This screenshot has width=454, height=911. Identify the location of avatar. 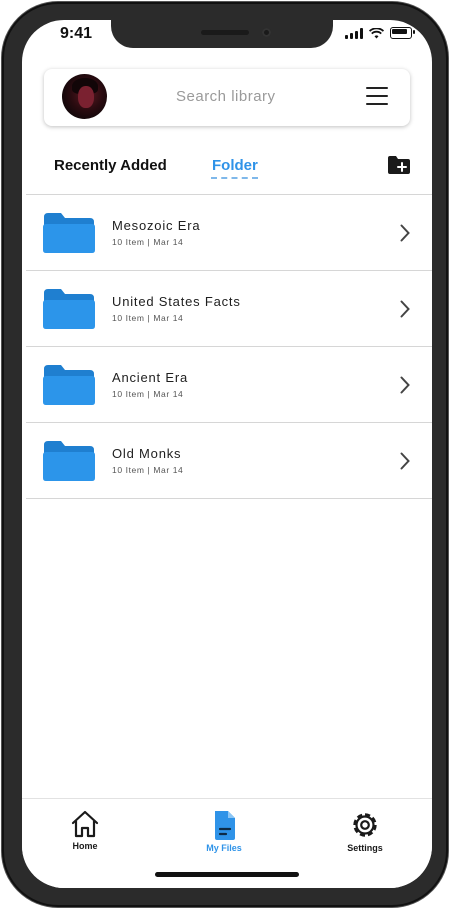
(84, 96).